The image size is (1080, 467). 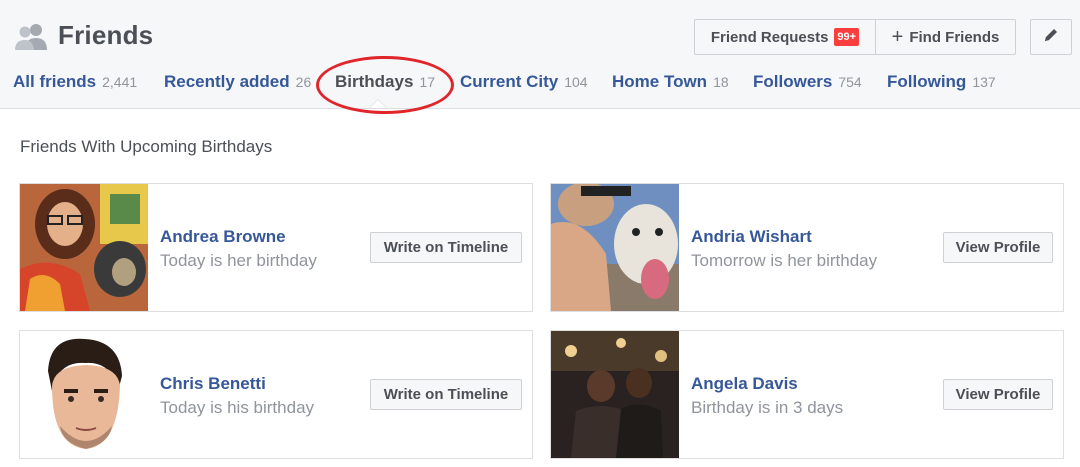 I want to click on friends-icon, so click(x=31, y=36).